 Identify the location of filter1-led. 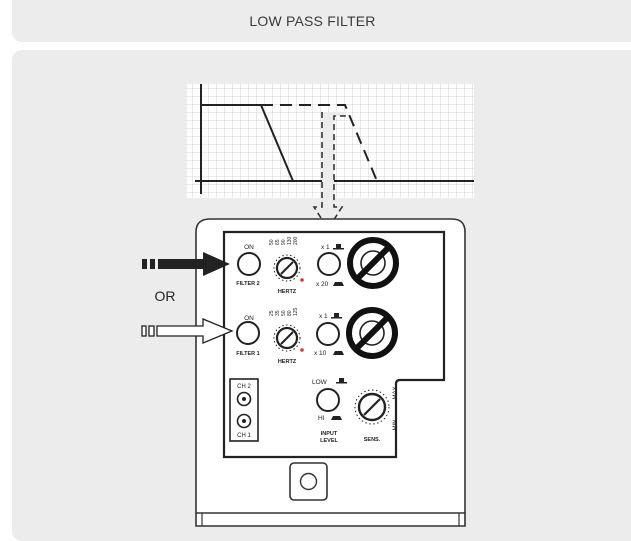
(302, 350).